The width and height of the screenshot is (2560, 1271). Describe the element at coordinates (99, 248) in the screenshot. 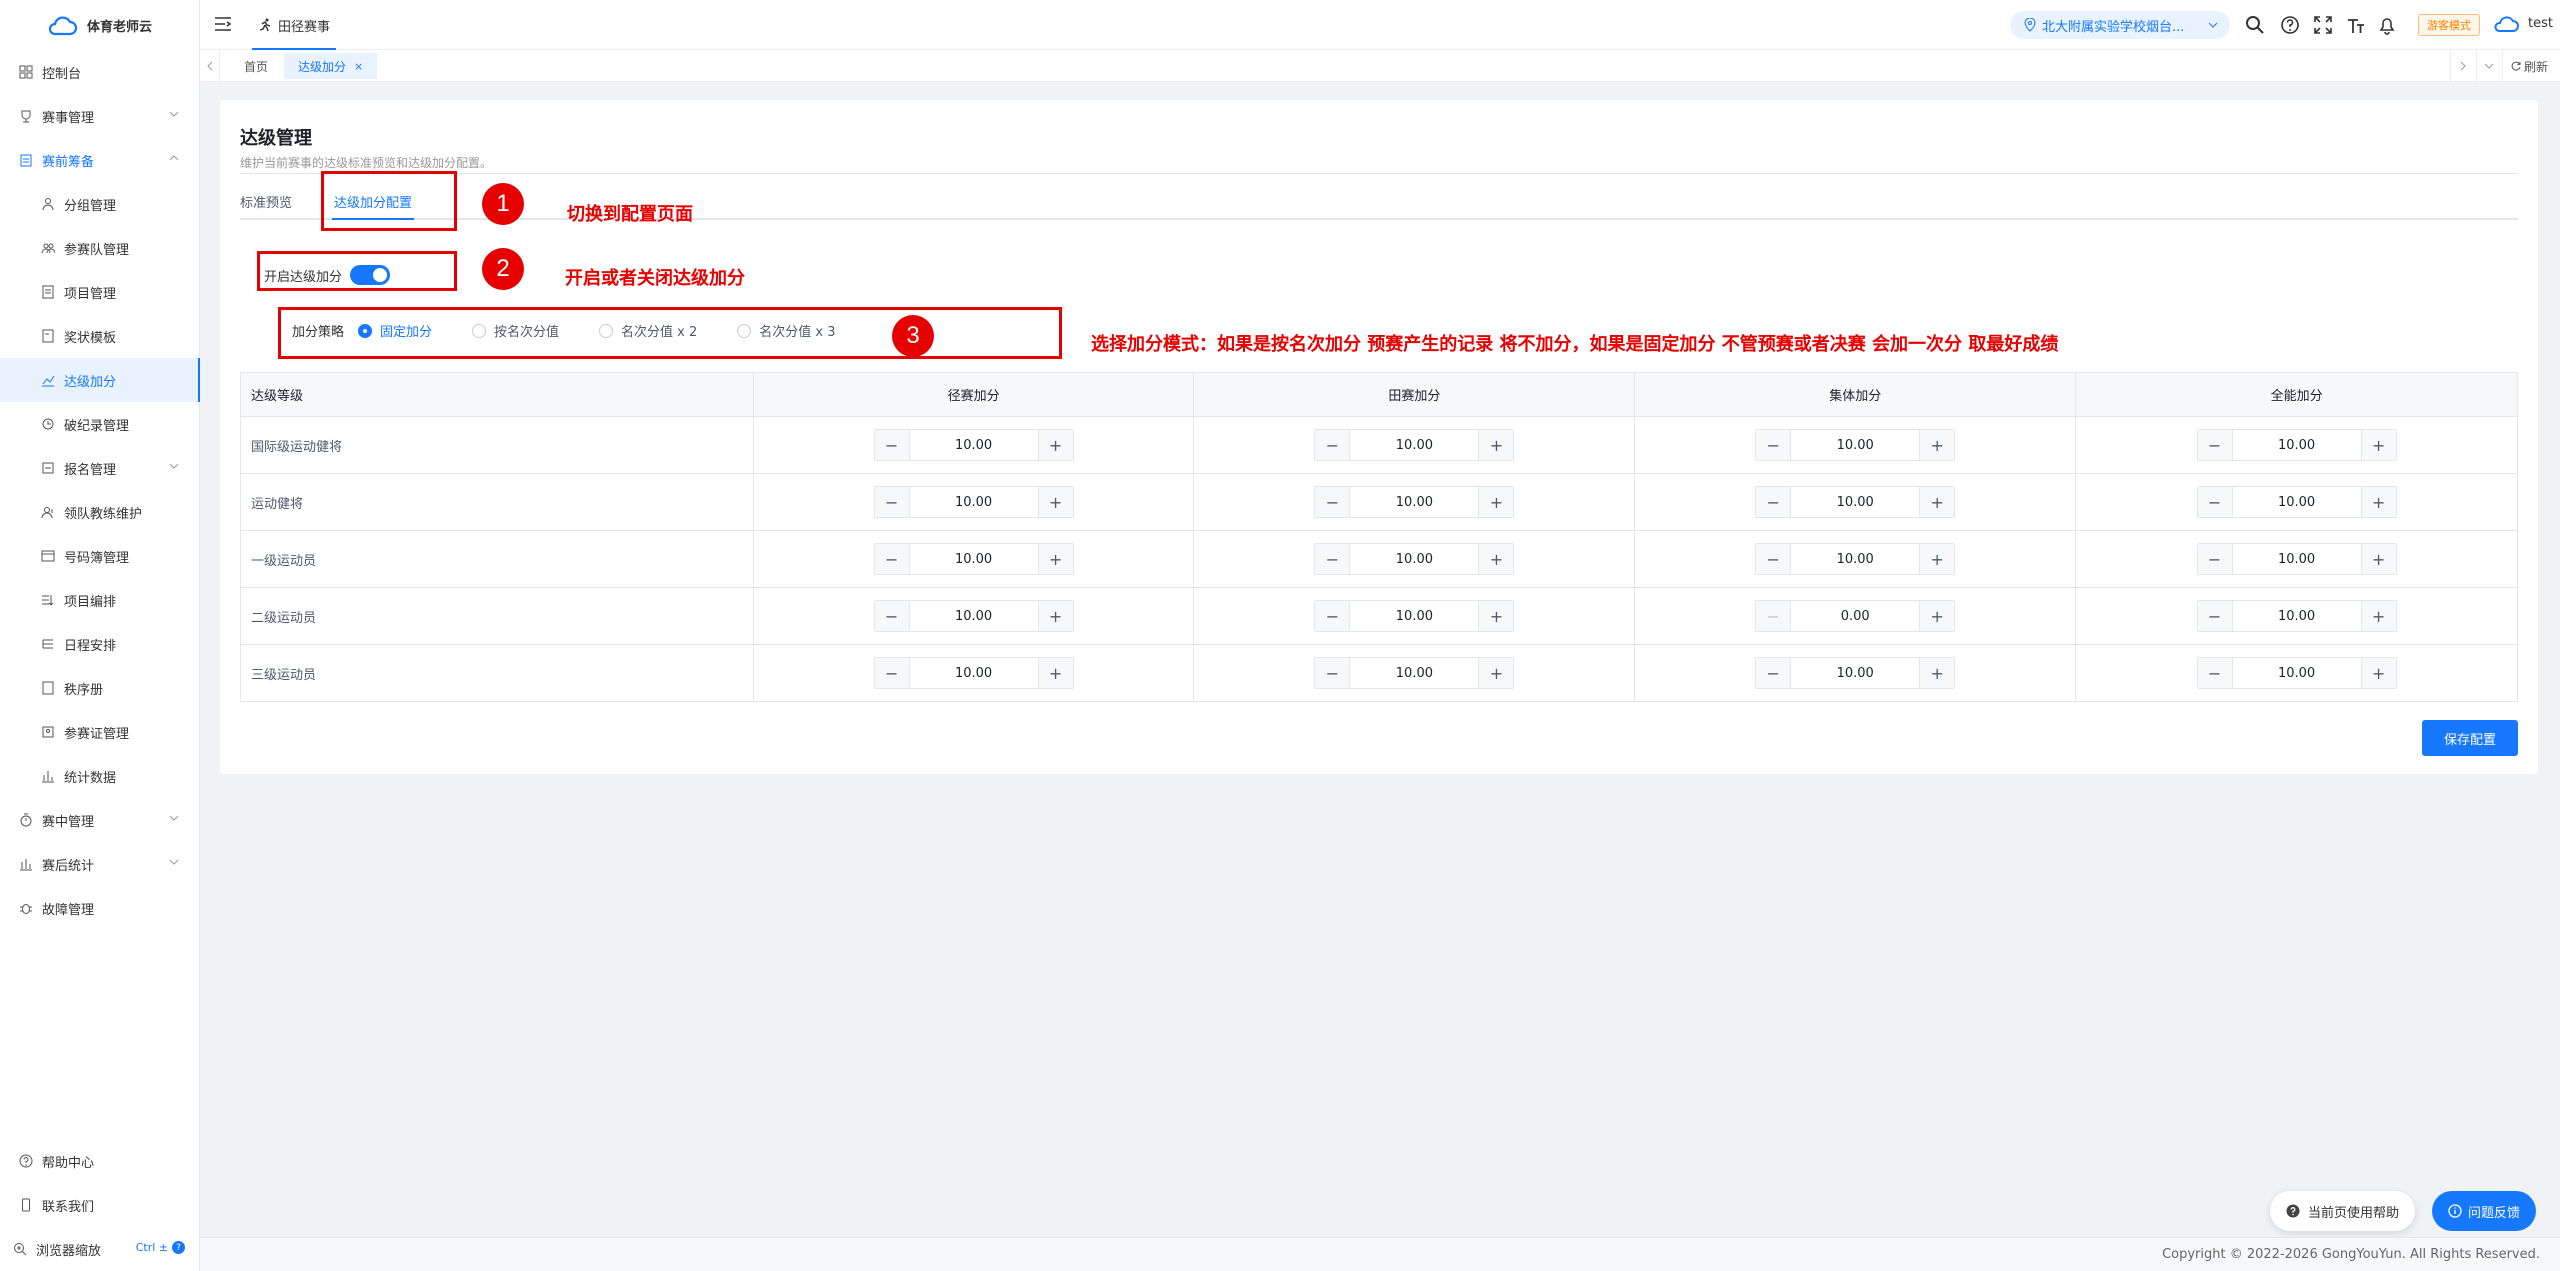

I see `sidebar-item-team-manage: 参赛队管理` at that location.